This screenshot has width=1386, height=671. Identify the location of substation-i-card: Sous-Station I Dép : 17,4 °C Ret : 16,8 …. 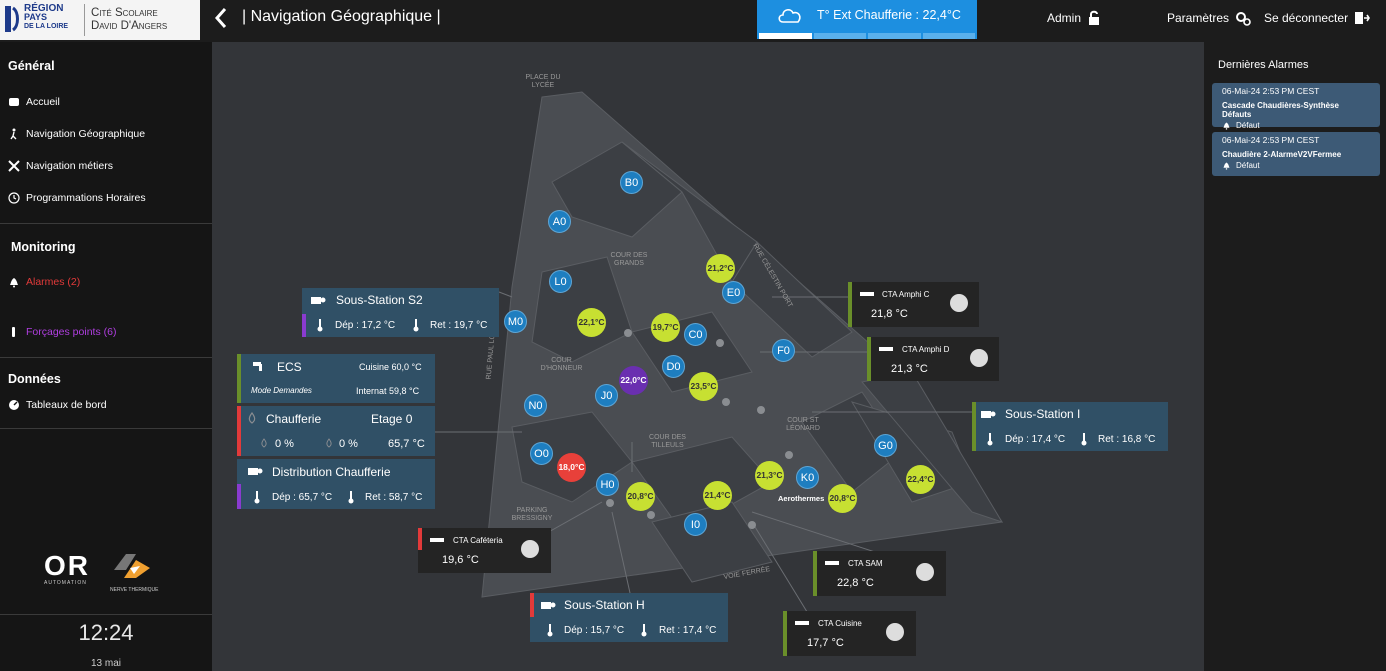
(1070, 426).